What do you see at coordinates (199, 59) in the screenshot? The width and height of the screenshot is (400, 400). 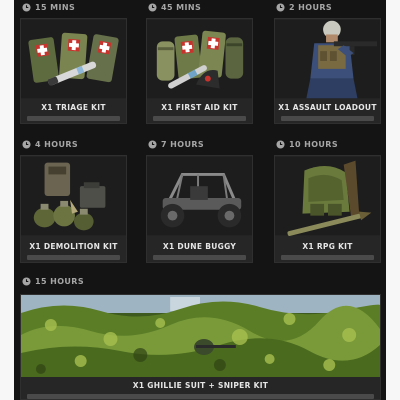 I see `first-aid-kit-image` at bounding box center [199, 59].